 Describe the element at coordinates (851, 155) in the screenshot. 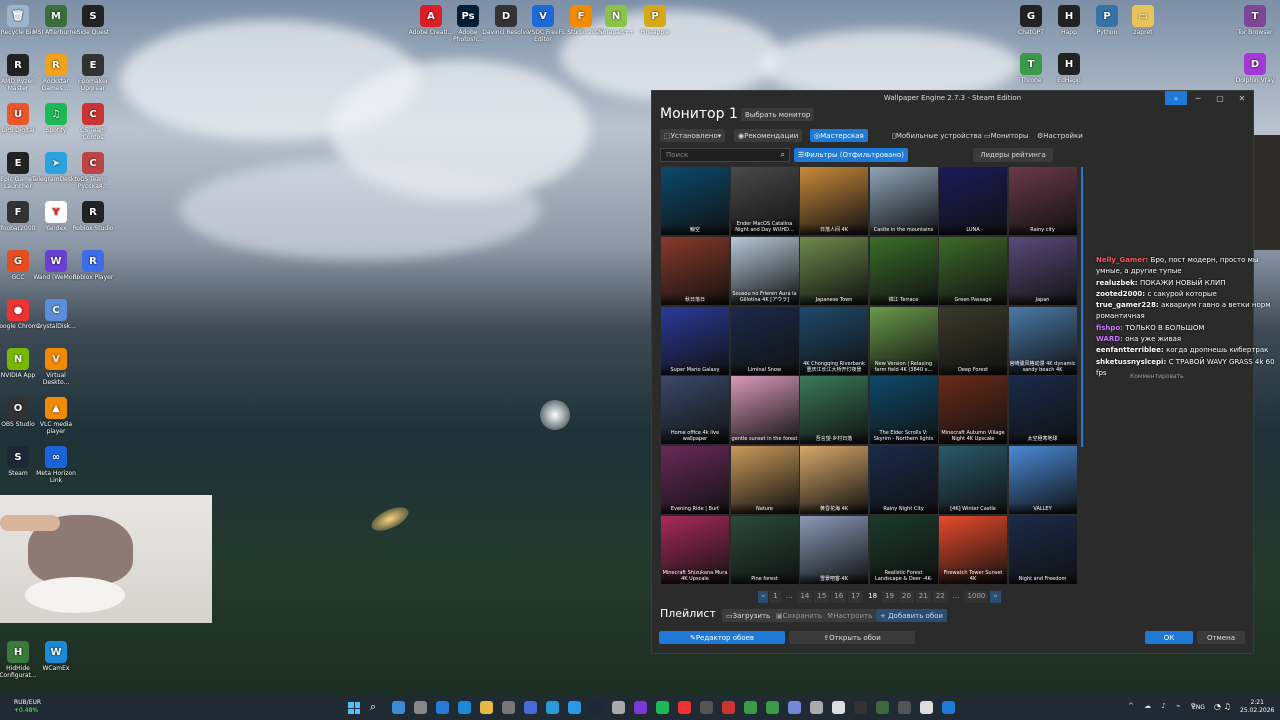

I see `filters-button: ☰ Фильтры (Отфильтровано)` at that location.